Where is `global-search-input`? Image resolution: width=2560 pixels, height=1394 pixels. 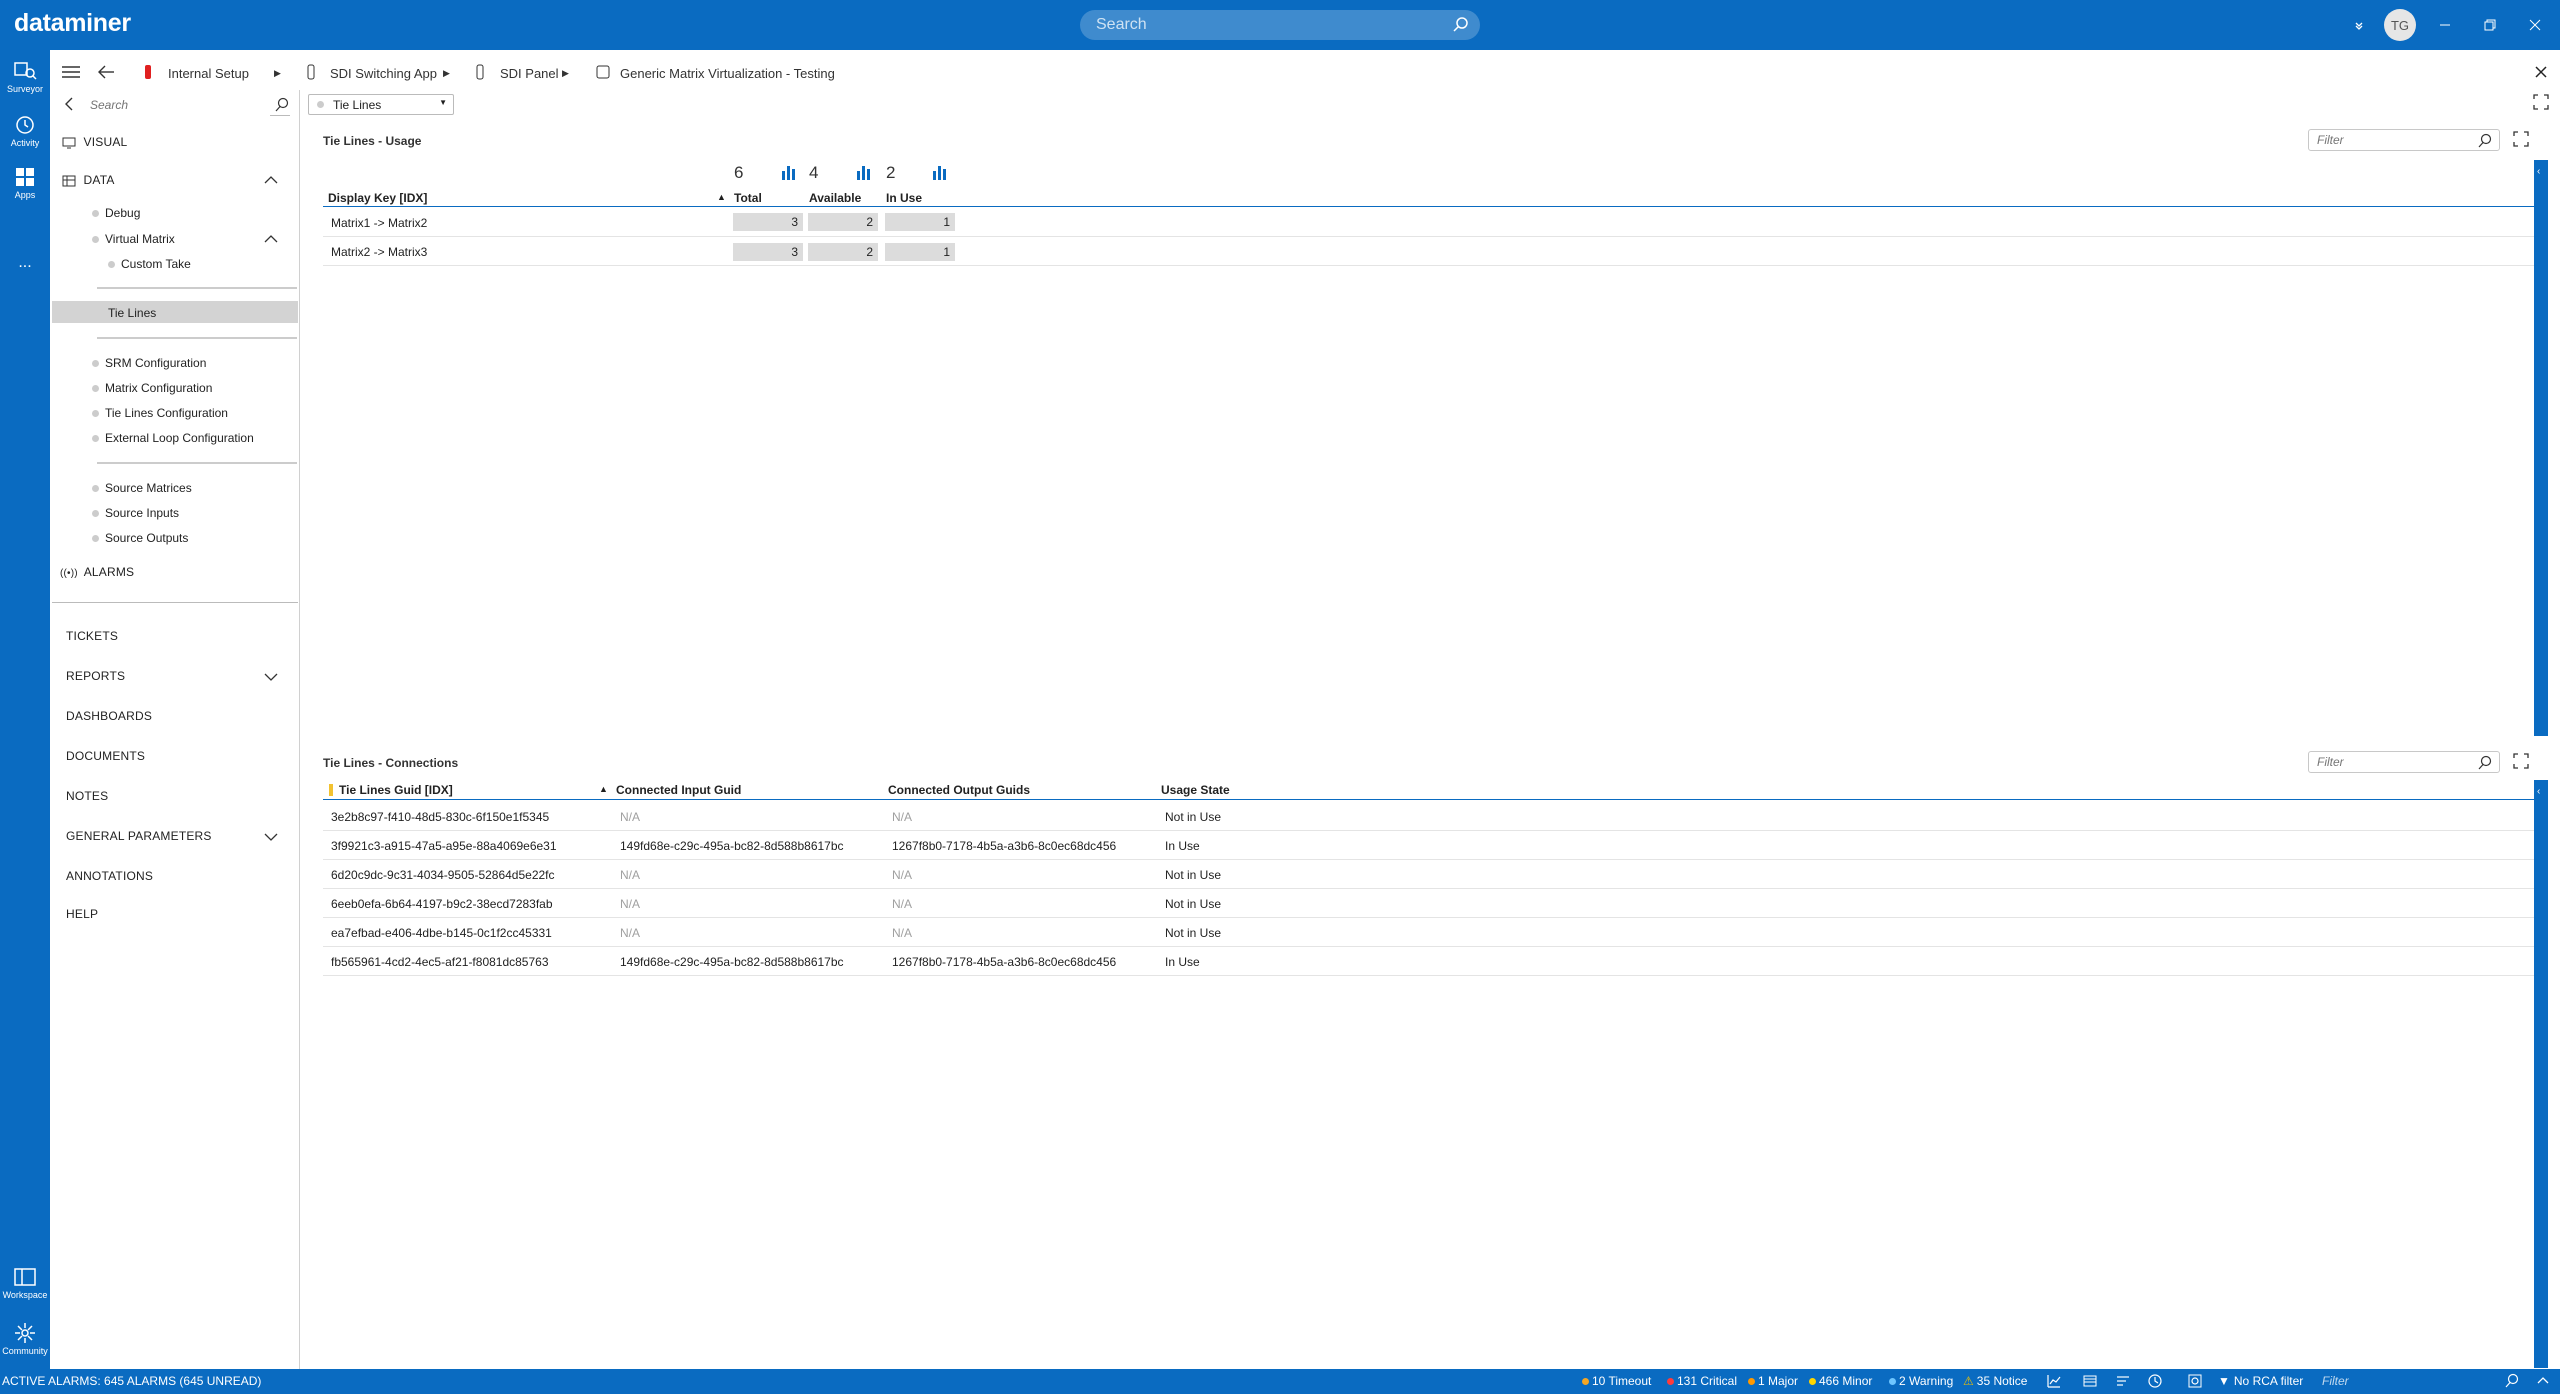 global-search-input is located at coordinates (1261, 25).